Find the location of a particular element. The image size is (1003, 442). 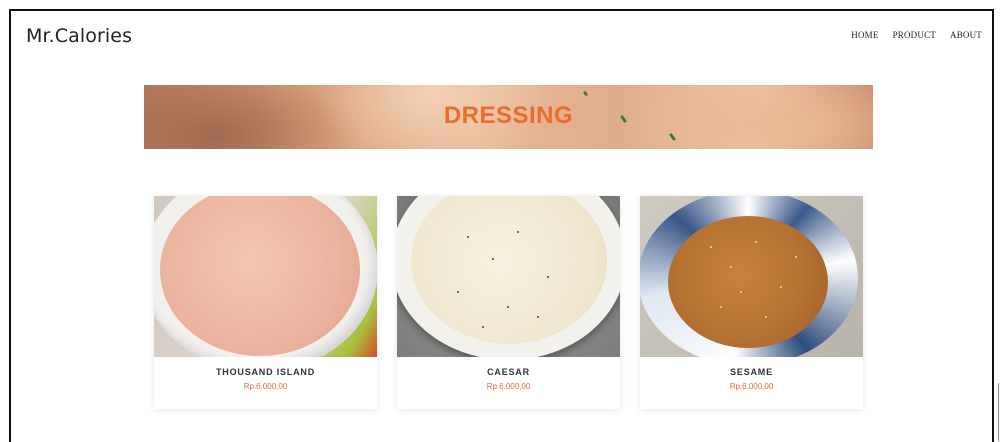

brand-logo: Mr.Calories is located at coordinates (79, 36).